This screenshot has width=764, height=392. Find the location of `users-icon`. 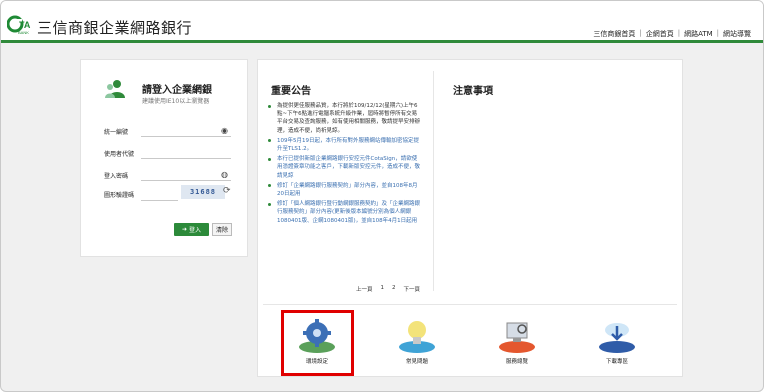

users-icon is located at coordinates (115, 89).